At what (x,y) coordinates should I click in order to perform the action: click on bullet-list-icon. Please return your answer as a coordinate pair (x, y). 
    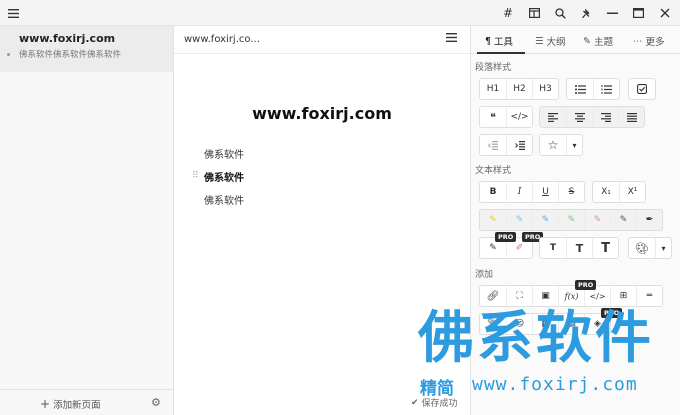
    Looking at the image, I should click on (580, 89).